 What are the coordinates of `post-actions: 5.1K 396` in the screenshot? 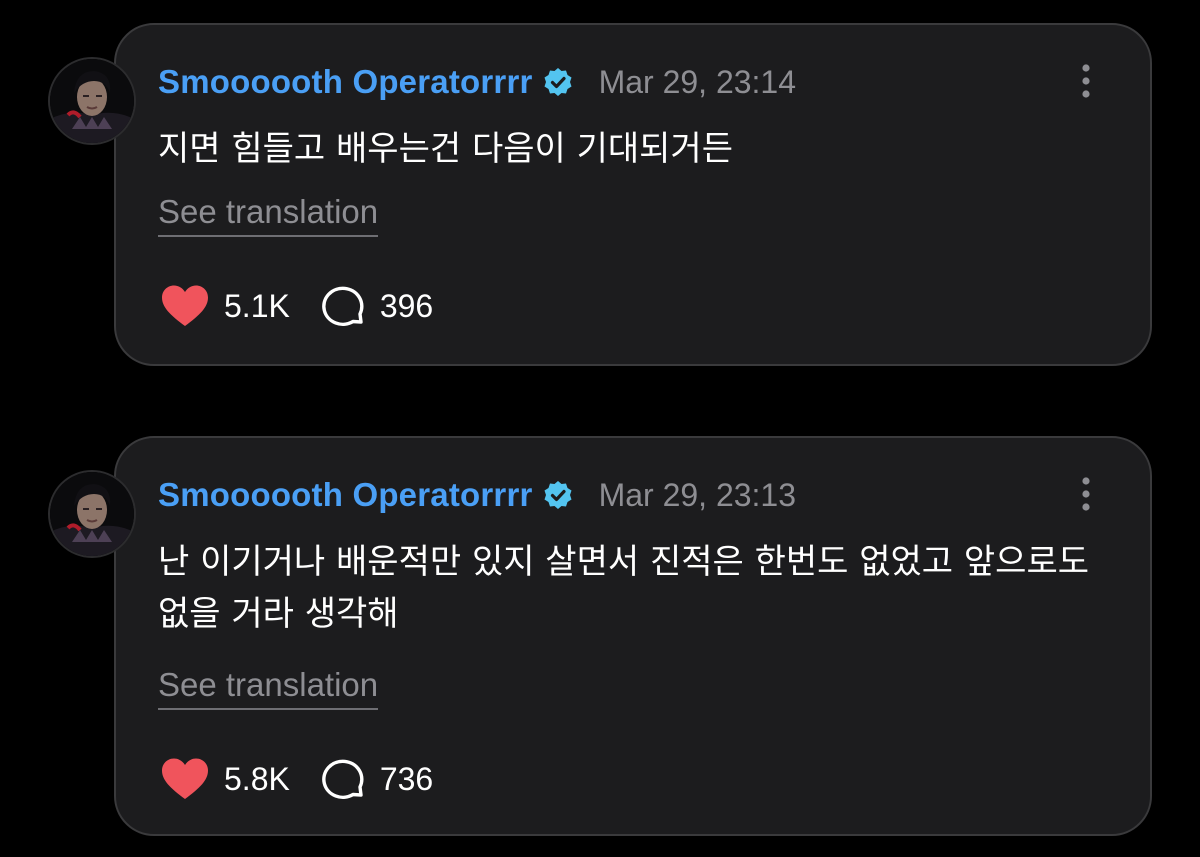 It's located at (296, 306).